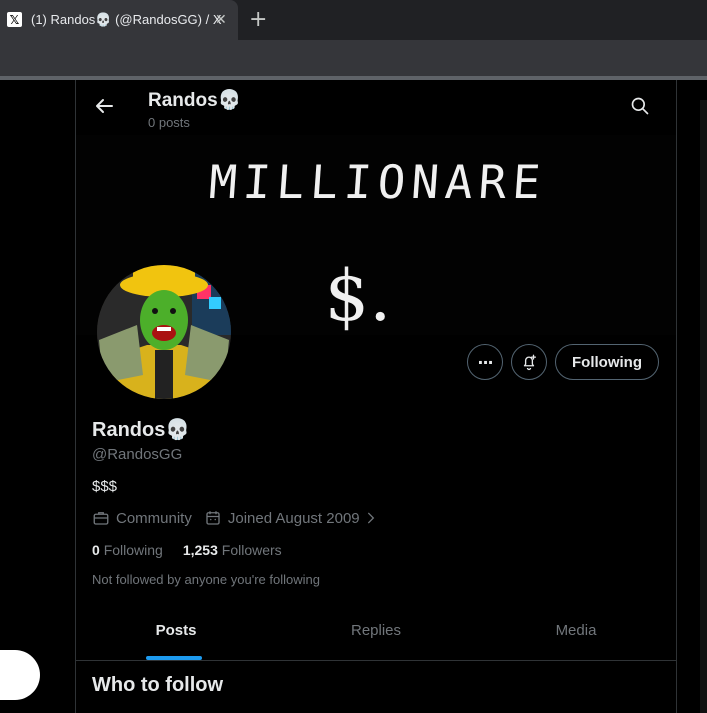 The height and width of the screenshot is (713, 707). I want to click on calendar-icon, so click(213, 518).